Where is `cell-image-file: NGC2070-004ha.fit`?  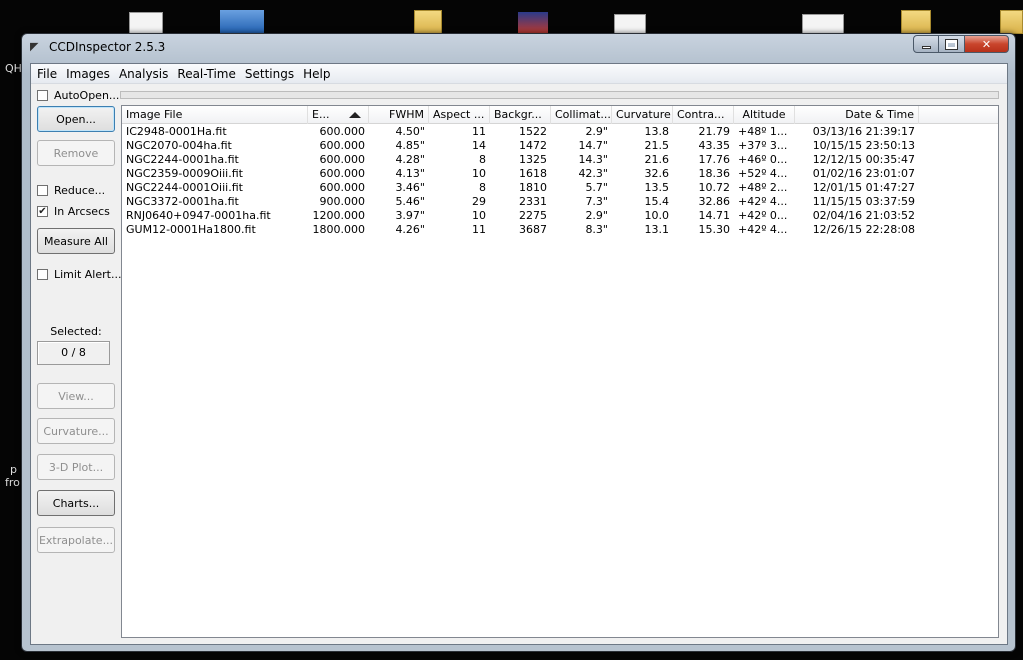 cell-image-file: NGC2070-004ha.fit is located at coordinates (179, 145).